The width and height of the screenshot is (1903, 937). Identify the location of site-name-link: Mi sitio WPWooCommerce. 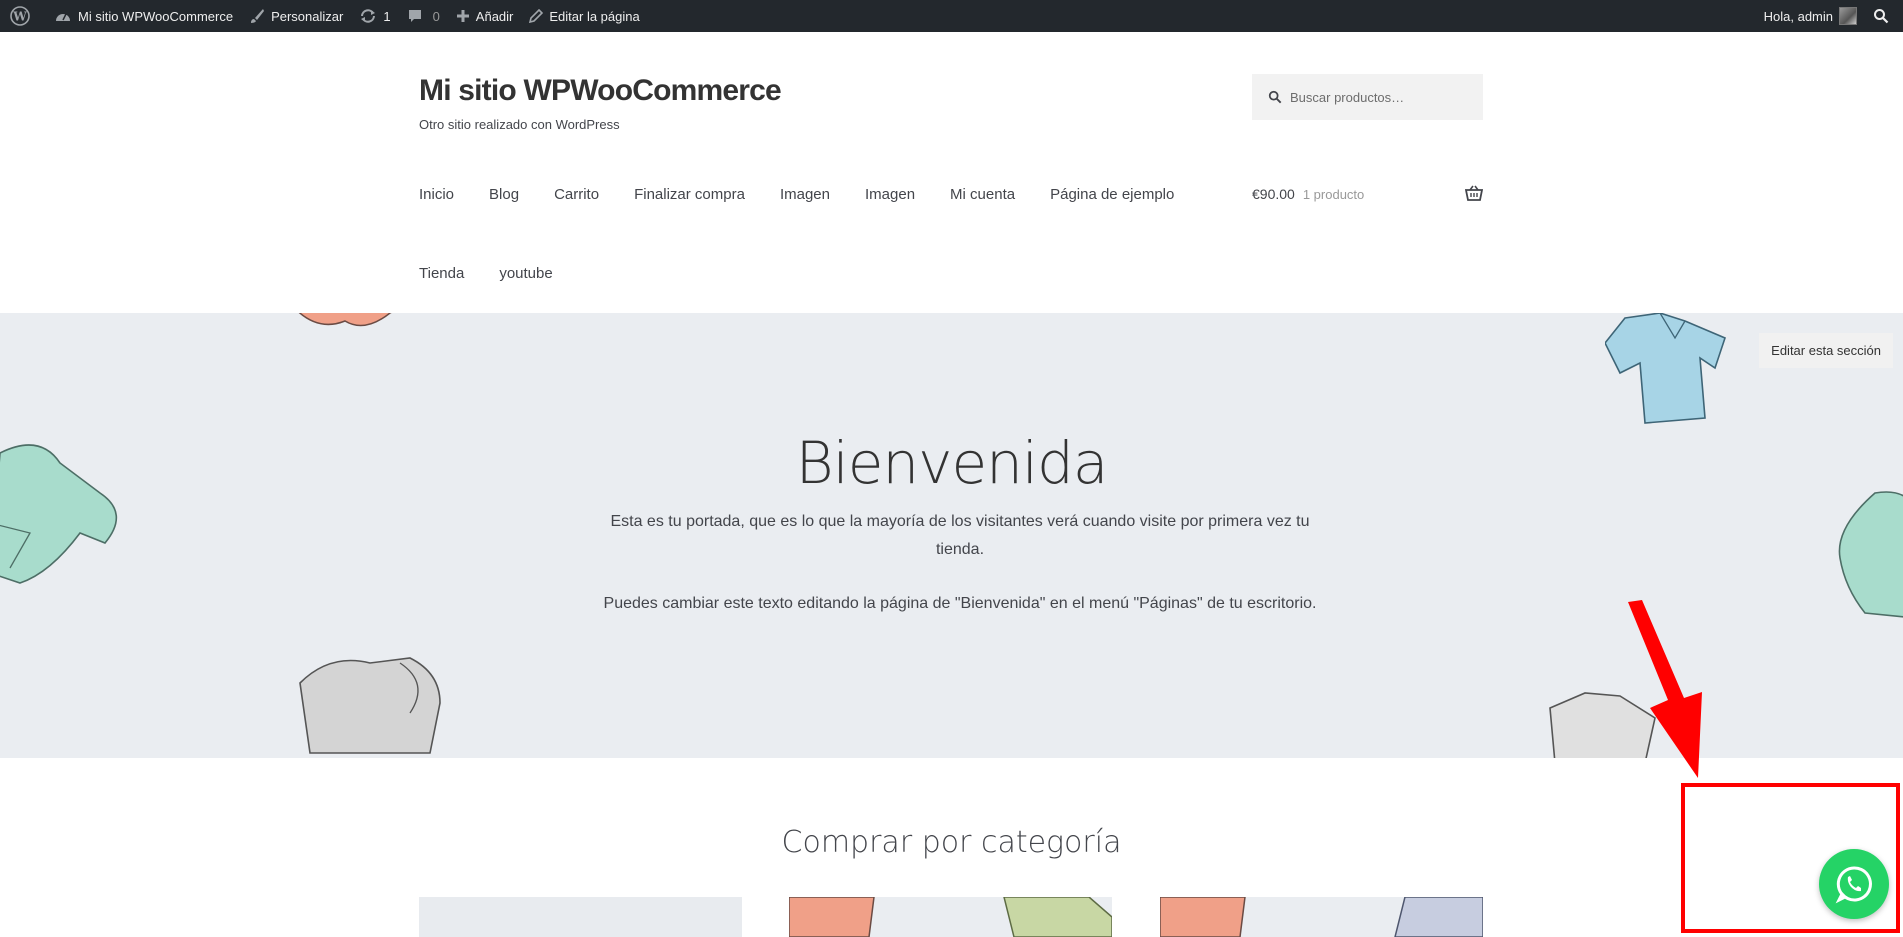
(143, 16).